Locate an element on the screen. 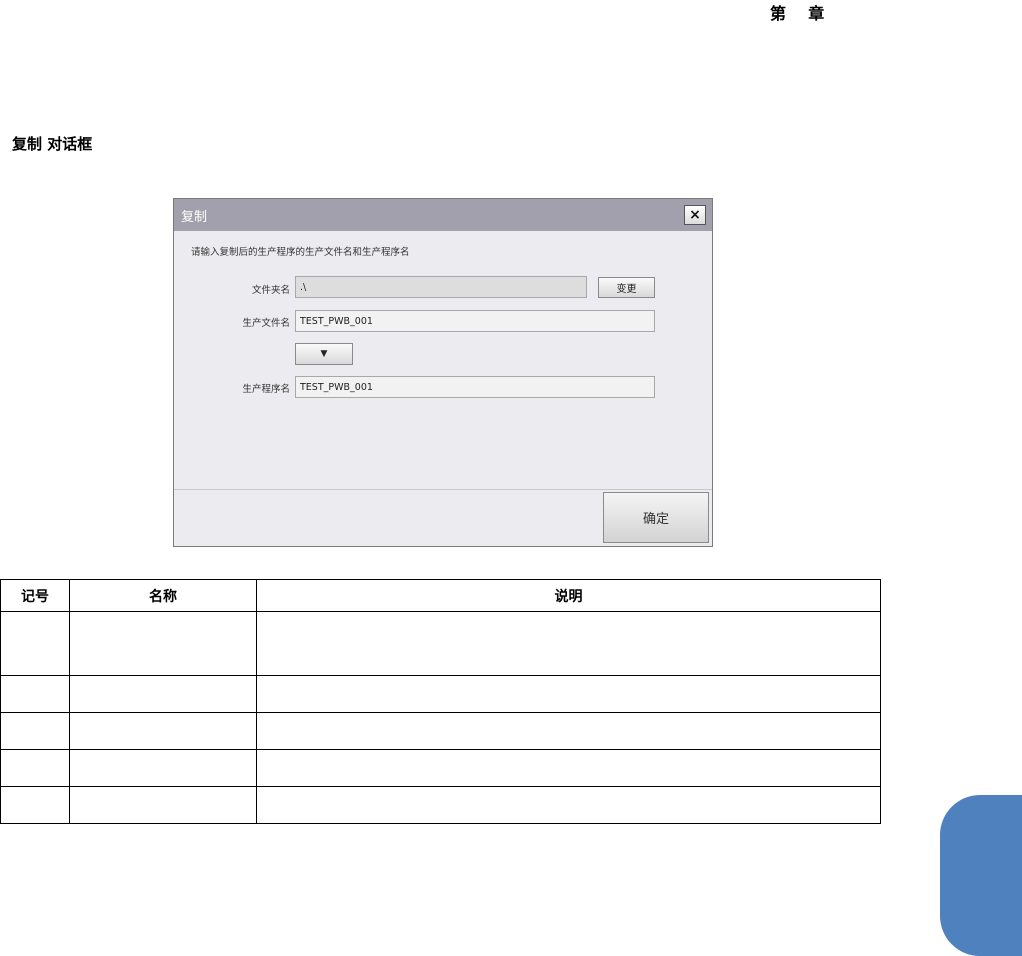 The width and height of the screenshot is (1022, 956). close-button: × is located at coordinates (695, 215).